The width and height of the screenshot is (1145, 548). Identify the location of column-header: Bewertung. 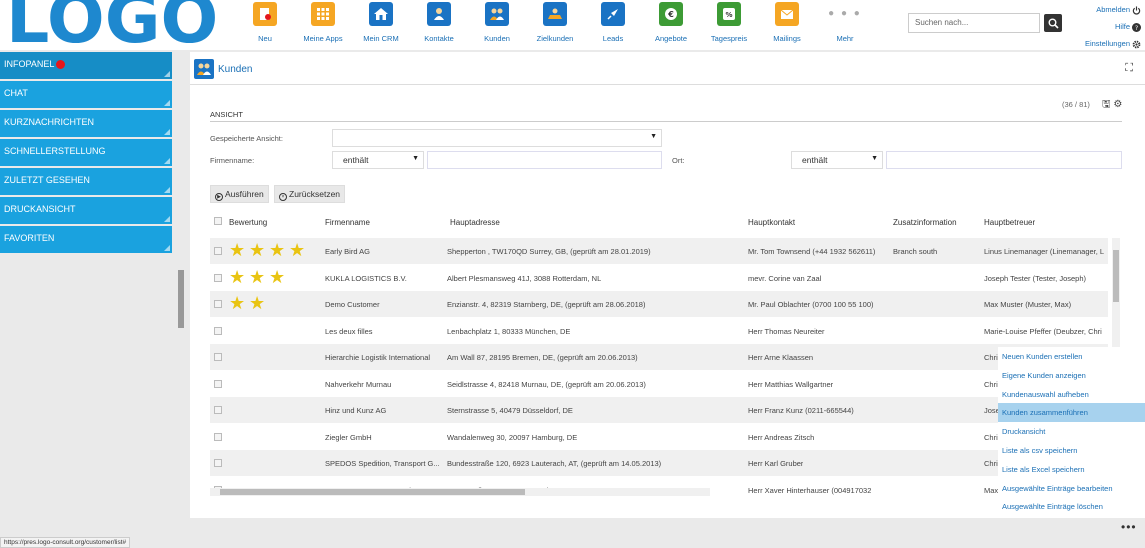
(248, 222).